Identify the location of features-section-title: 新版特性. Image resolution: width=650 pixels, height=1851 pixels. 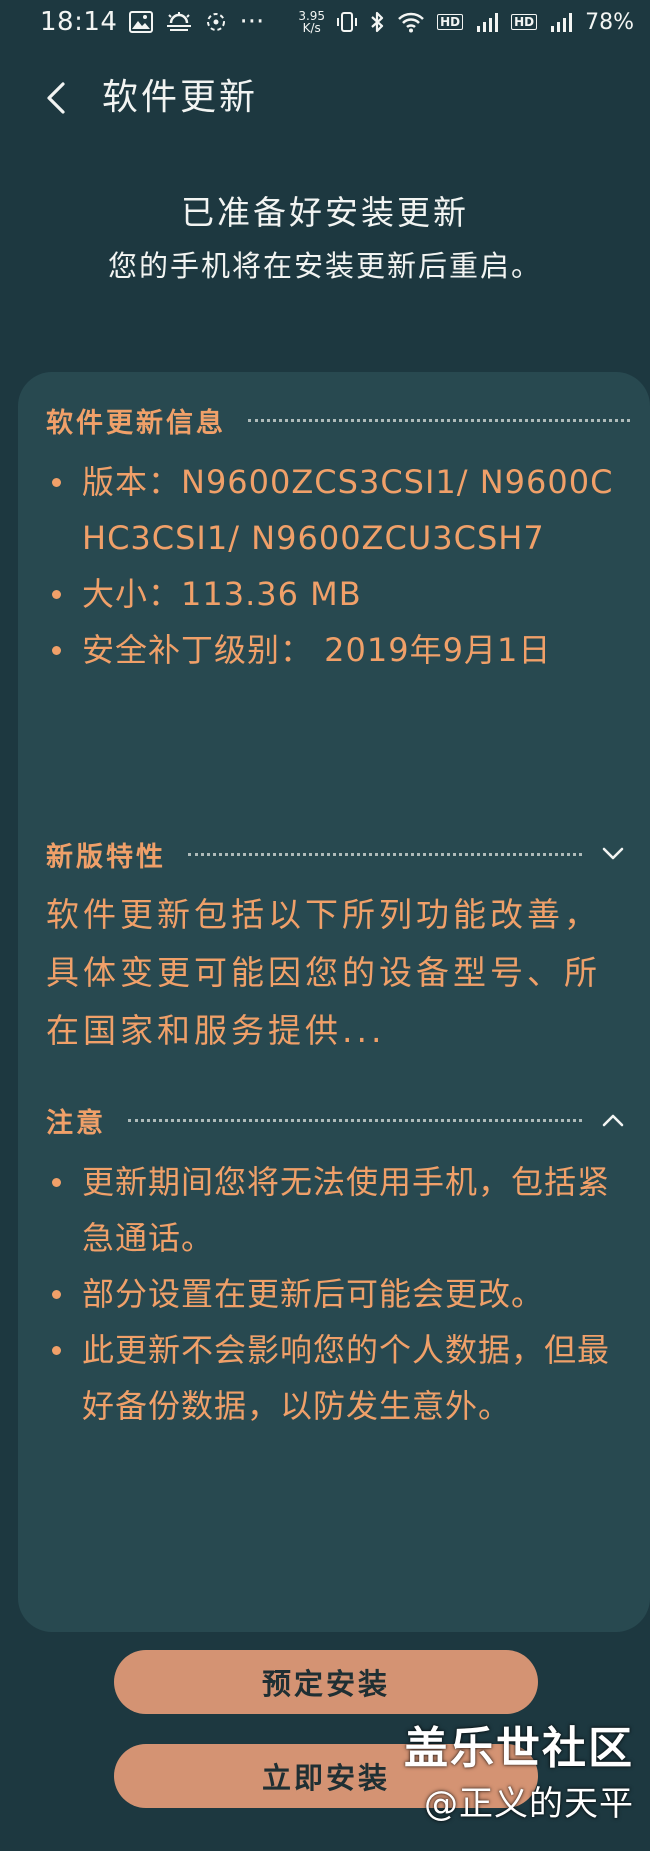
(106, 857).